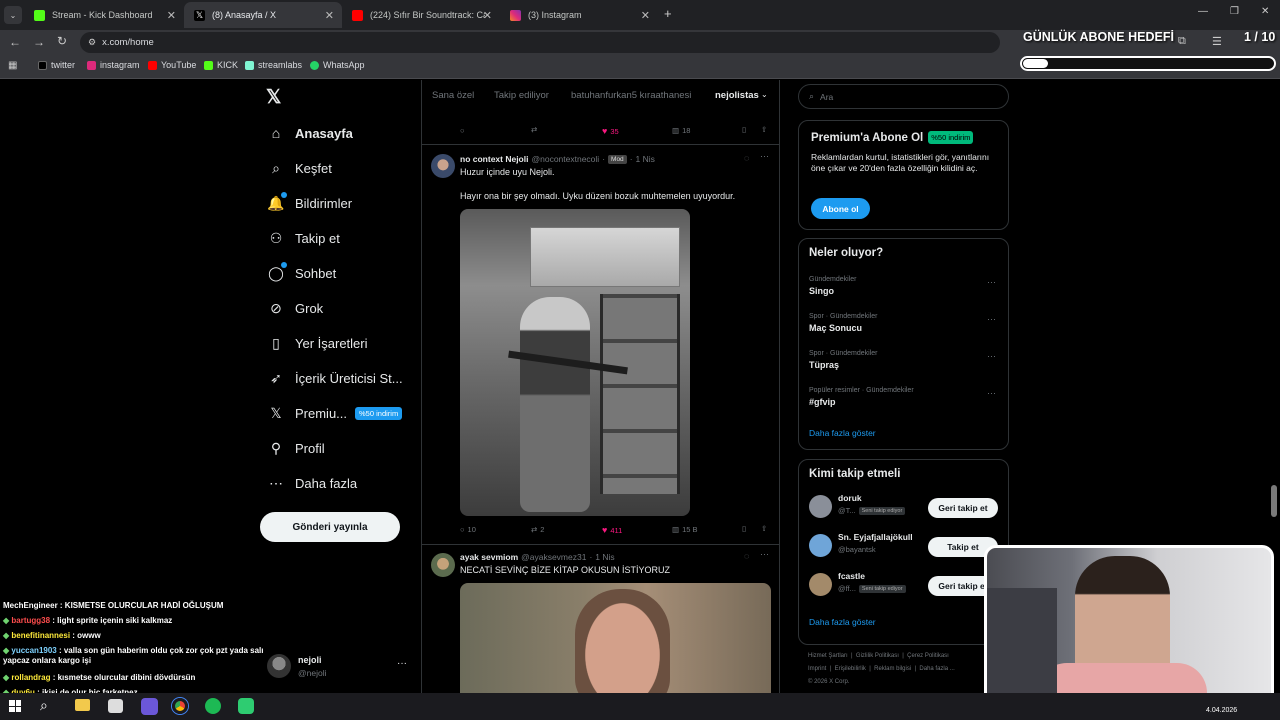 The width and height of the screenshot is (1280, 720). What do you see at coordinates (299, 168) in the screenshot?
I see `nav-item-1: ⌕ Keşfet` at bounding box center [299, 168].